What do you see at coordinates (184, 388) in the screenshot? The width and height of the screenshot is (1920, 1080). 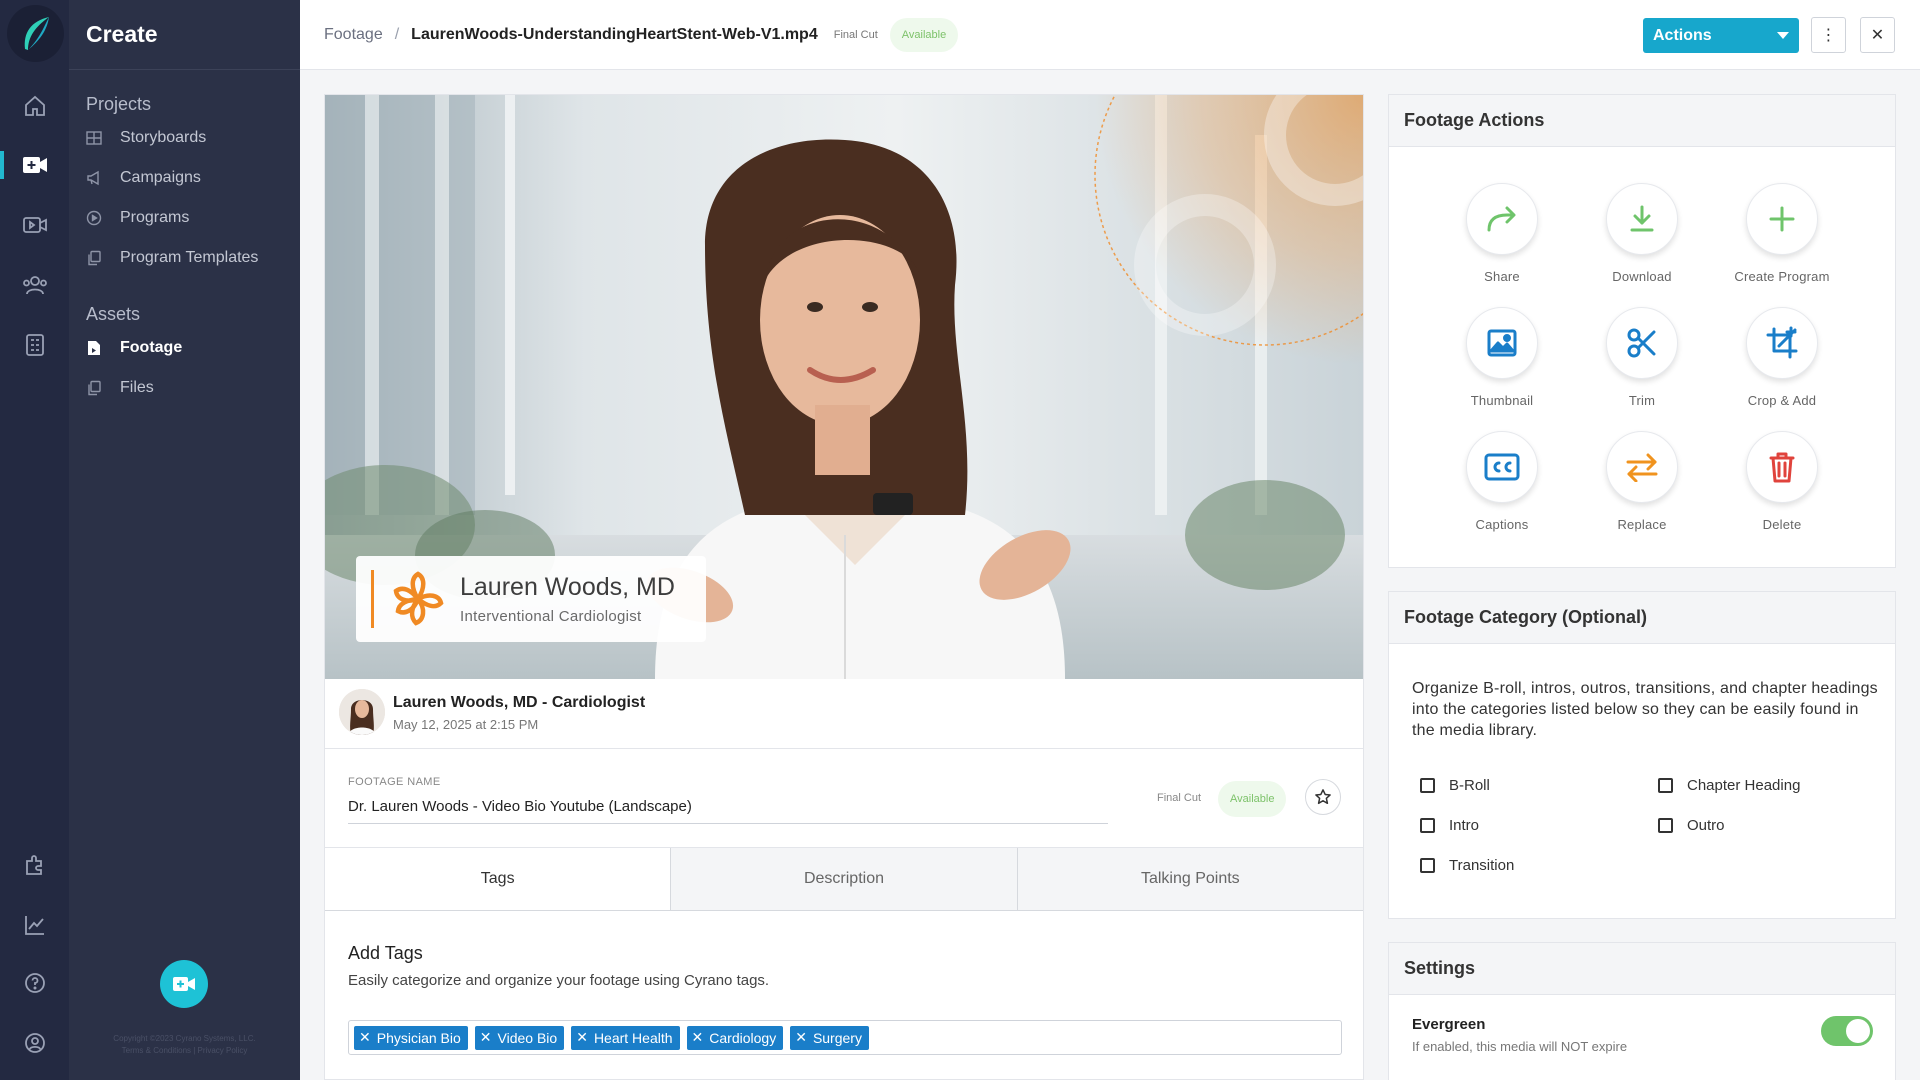 I see `sidebar-item-files: Files` at bounding box center [184, 388].